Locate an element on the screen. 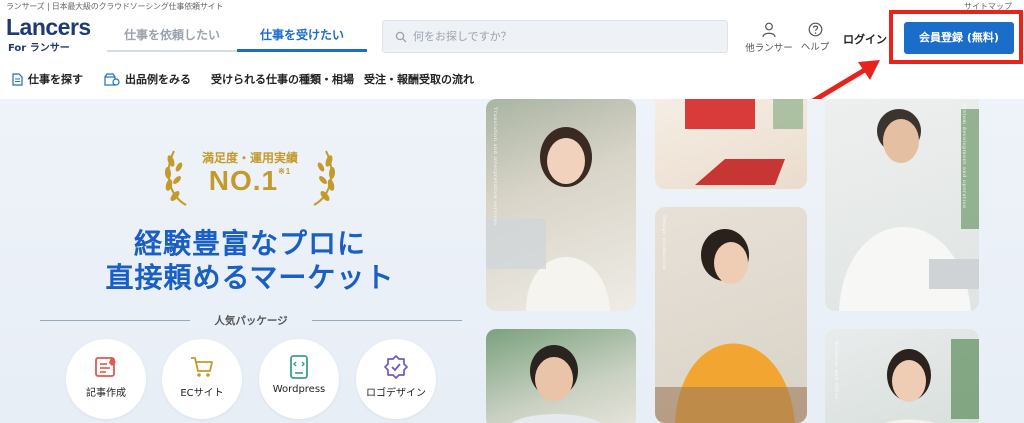 This screenshot has width=1024, height=423. nav-view-listings: 出品例をみる is located at coordinates (147, 79).